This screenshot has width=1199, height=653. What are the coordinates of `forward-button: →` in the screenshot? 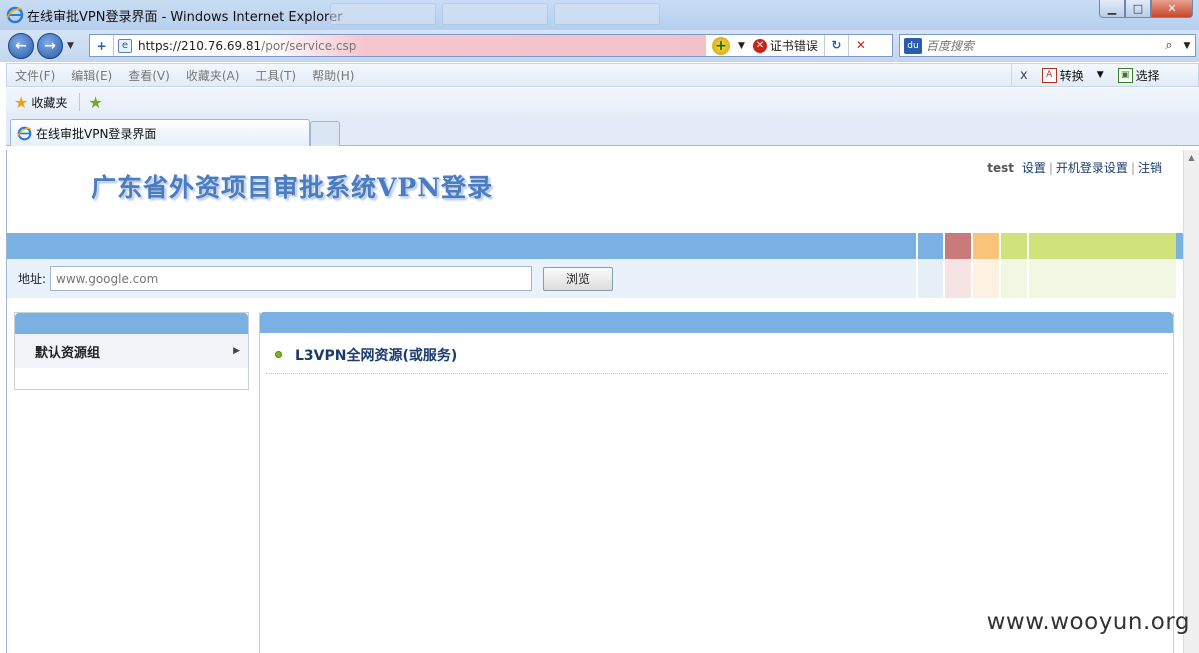 It's located at (50, 46).